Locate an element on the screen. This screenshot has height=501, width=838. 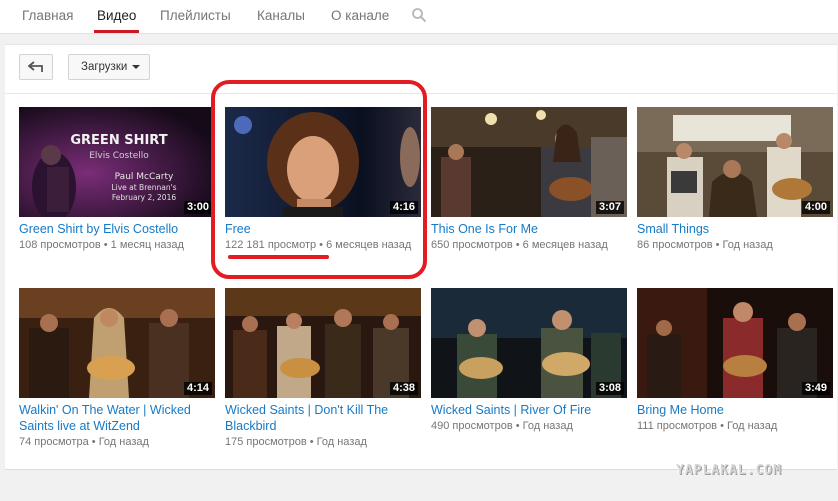
duration-badge: 3:49 is located at coordinates (815, 388).